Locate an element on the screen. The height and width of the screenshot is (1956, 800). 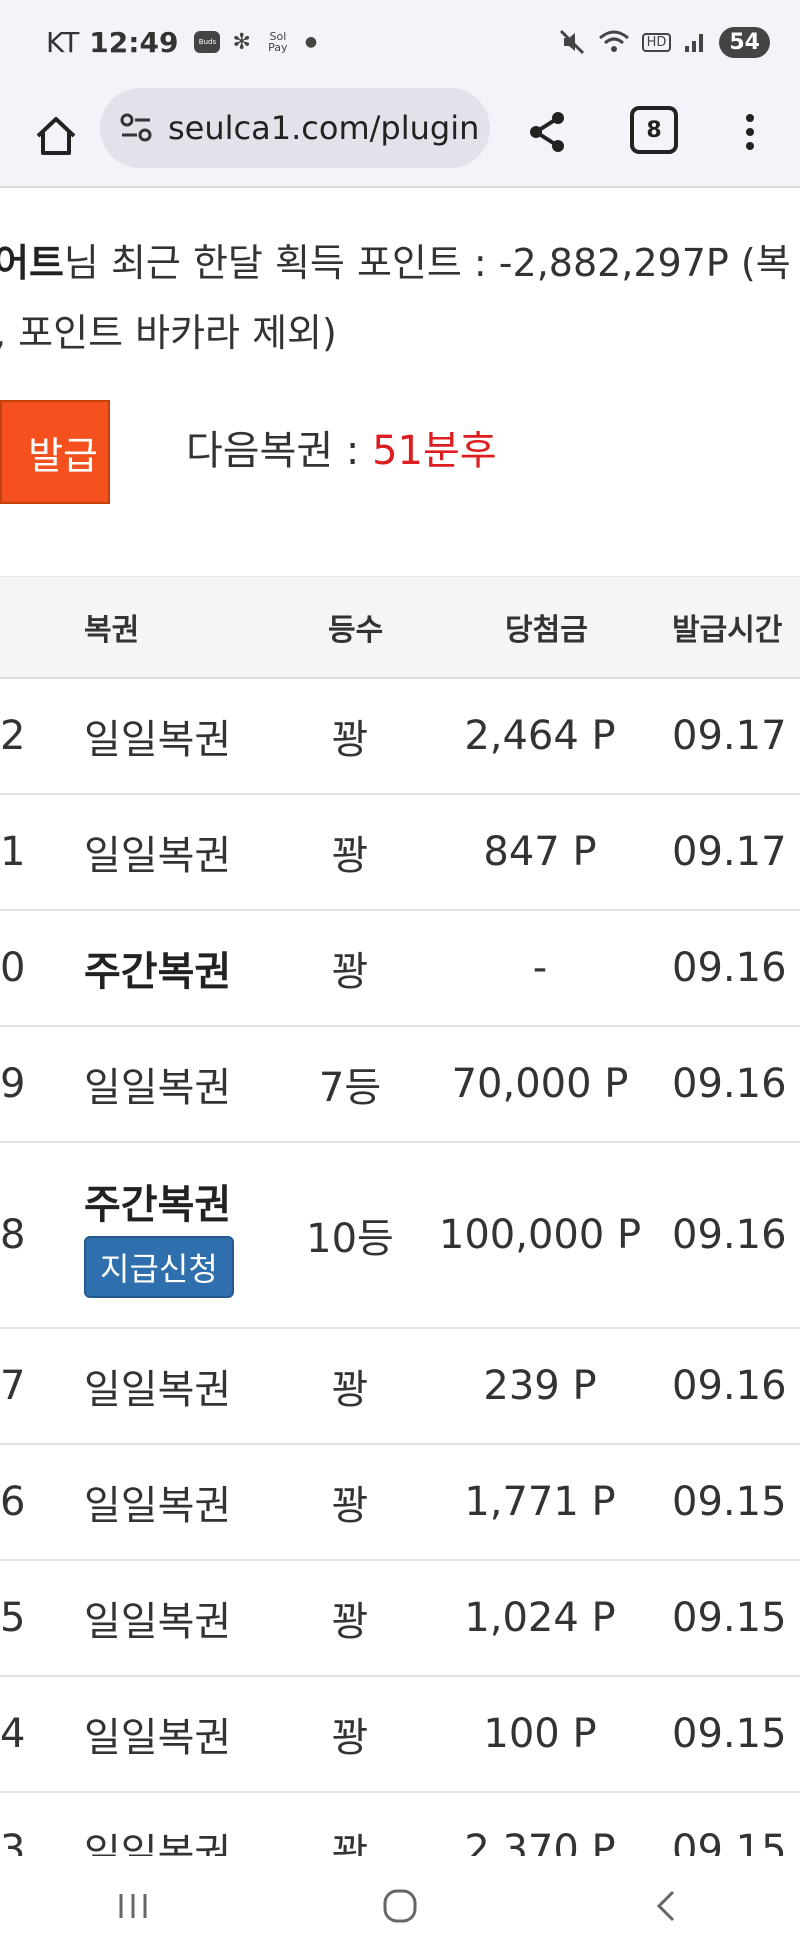
address-bar: seulca1.com/plugin is located at coordinates (295, 128).